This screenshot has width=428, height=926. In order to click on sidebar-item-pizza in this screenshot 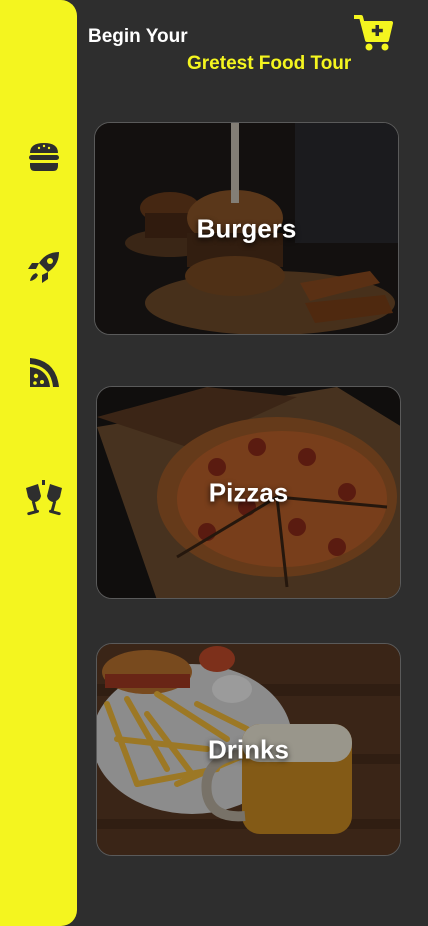, I will do `click(44, 372)`.